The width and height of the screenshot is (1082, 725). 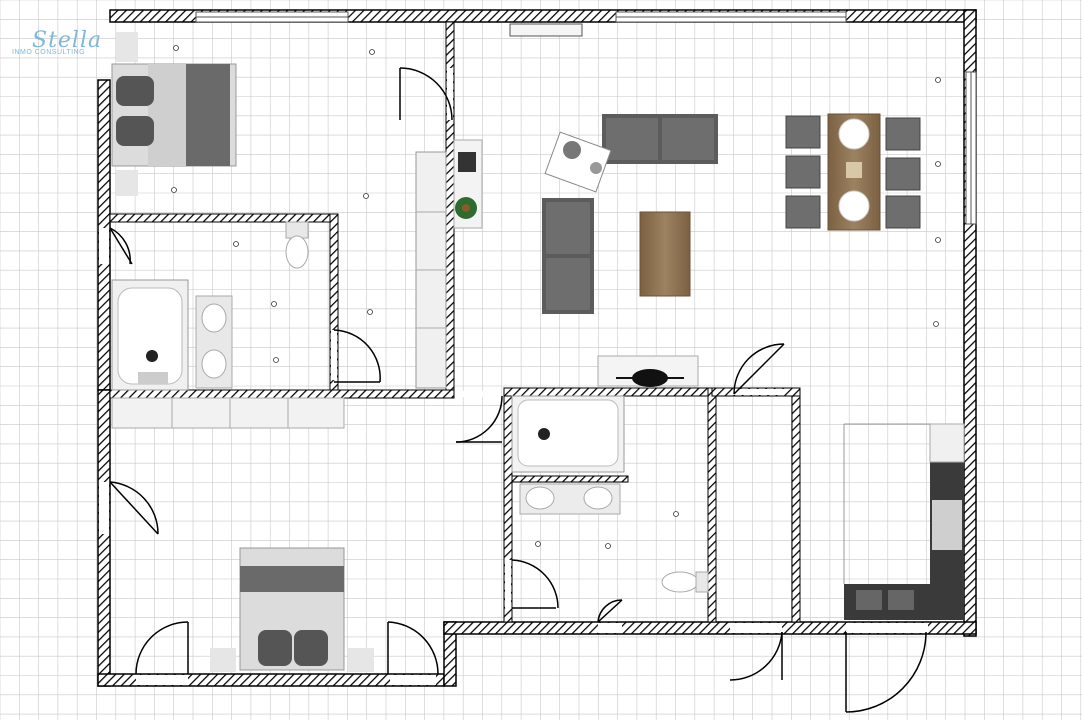 What do you see at coordinates (49, 52) in the screenshot?
I see `logo-subtitle: INMO CONSULTING` at bounding box center [49, 52].